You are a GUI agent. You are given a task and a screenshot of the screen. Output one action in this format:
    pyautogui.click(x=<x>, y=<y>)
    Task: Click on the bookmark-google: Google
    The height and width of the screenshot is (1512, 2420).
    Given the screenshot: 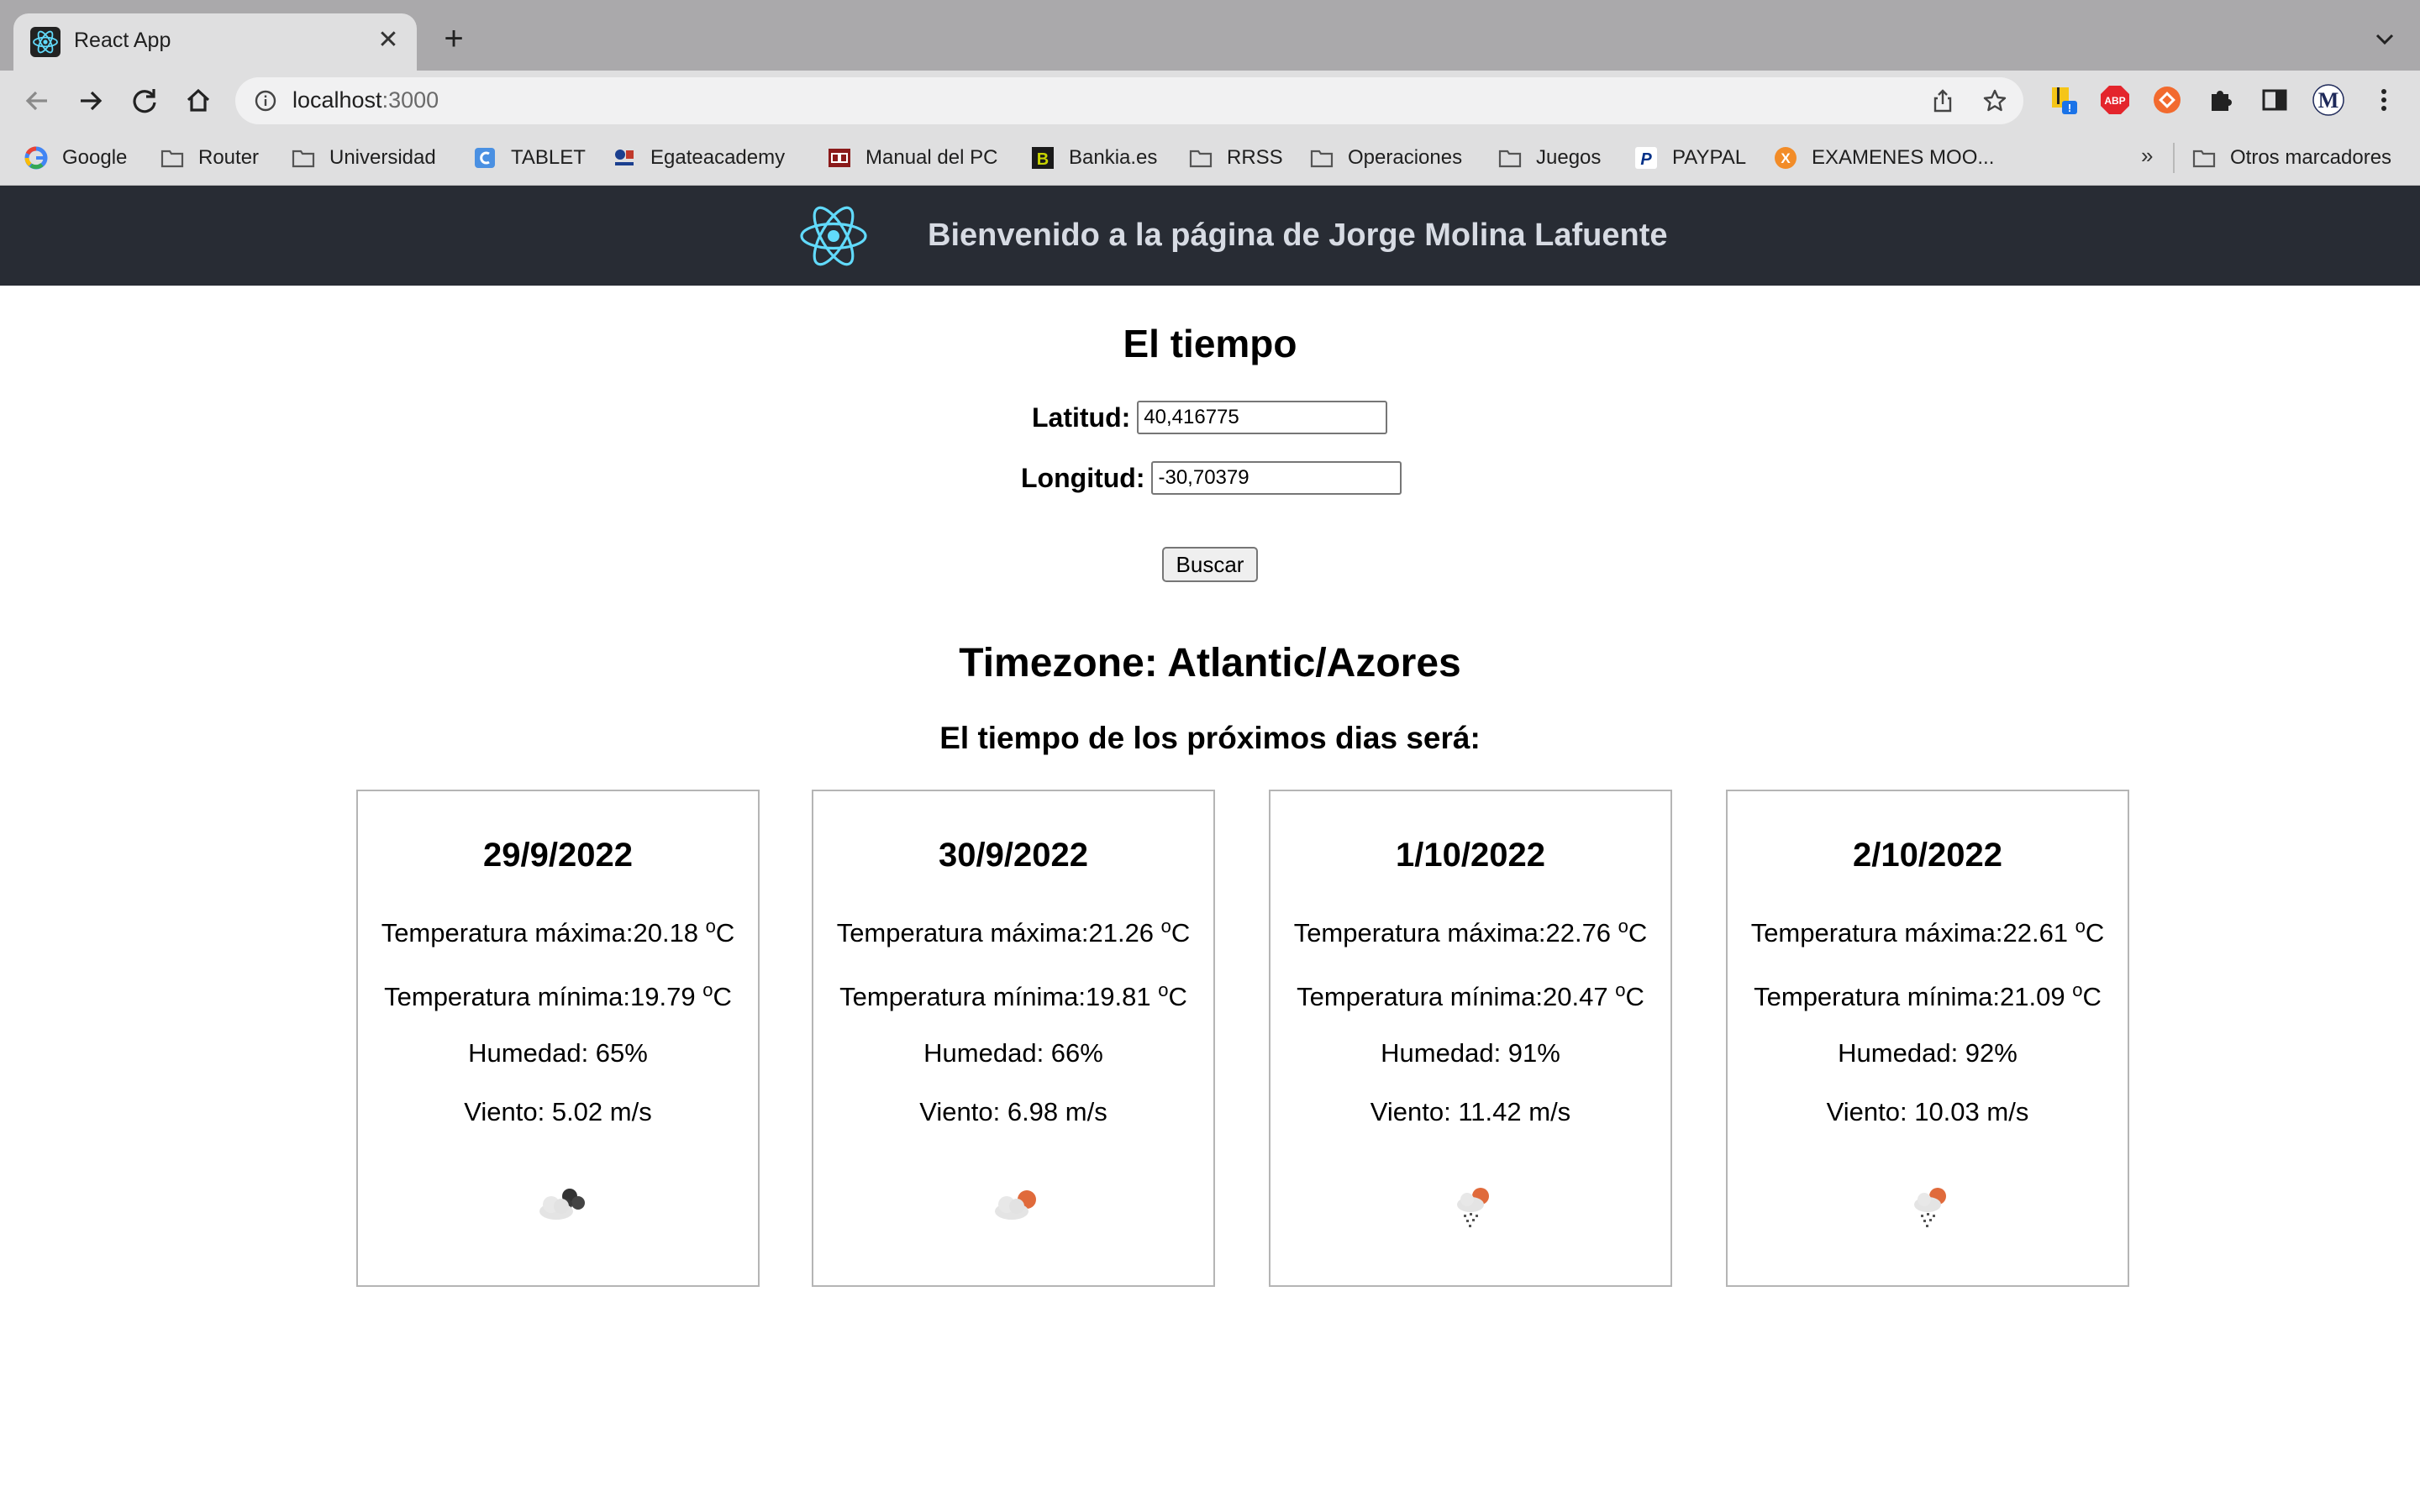 What is the action you would take?
    pyautogui.click(x=75, y=158)
    